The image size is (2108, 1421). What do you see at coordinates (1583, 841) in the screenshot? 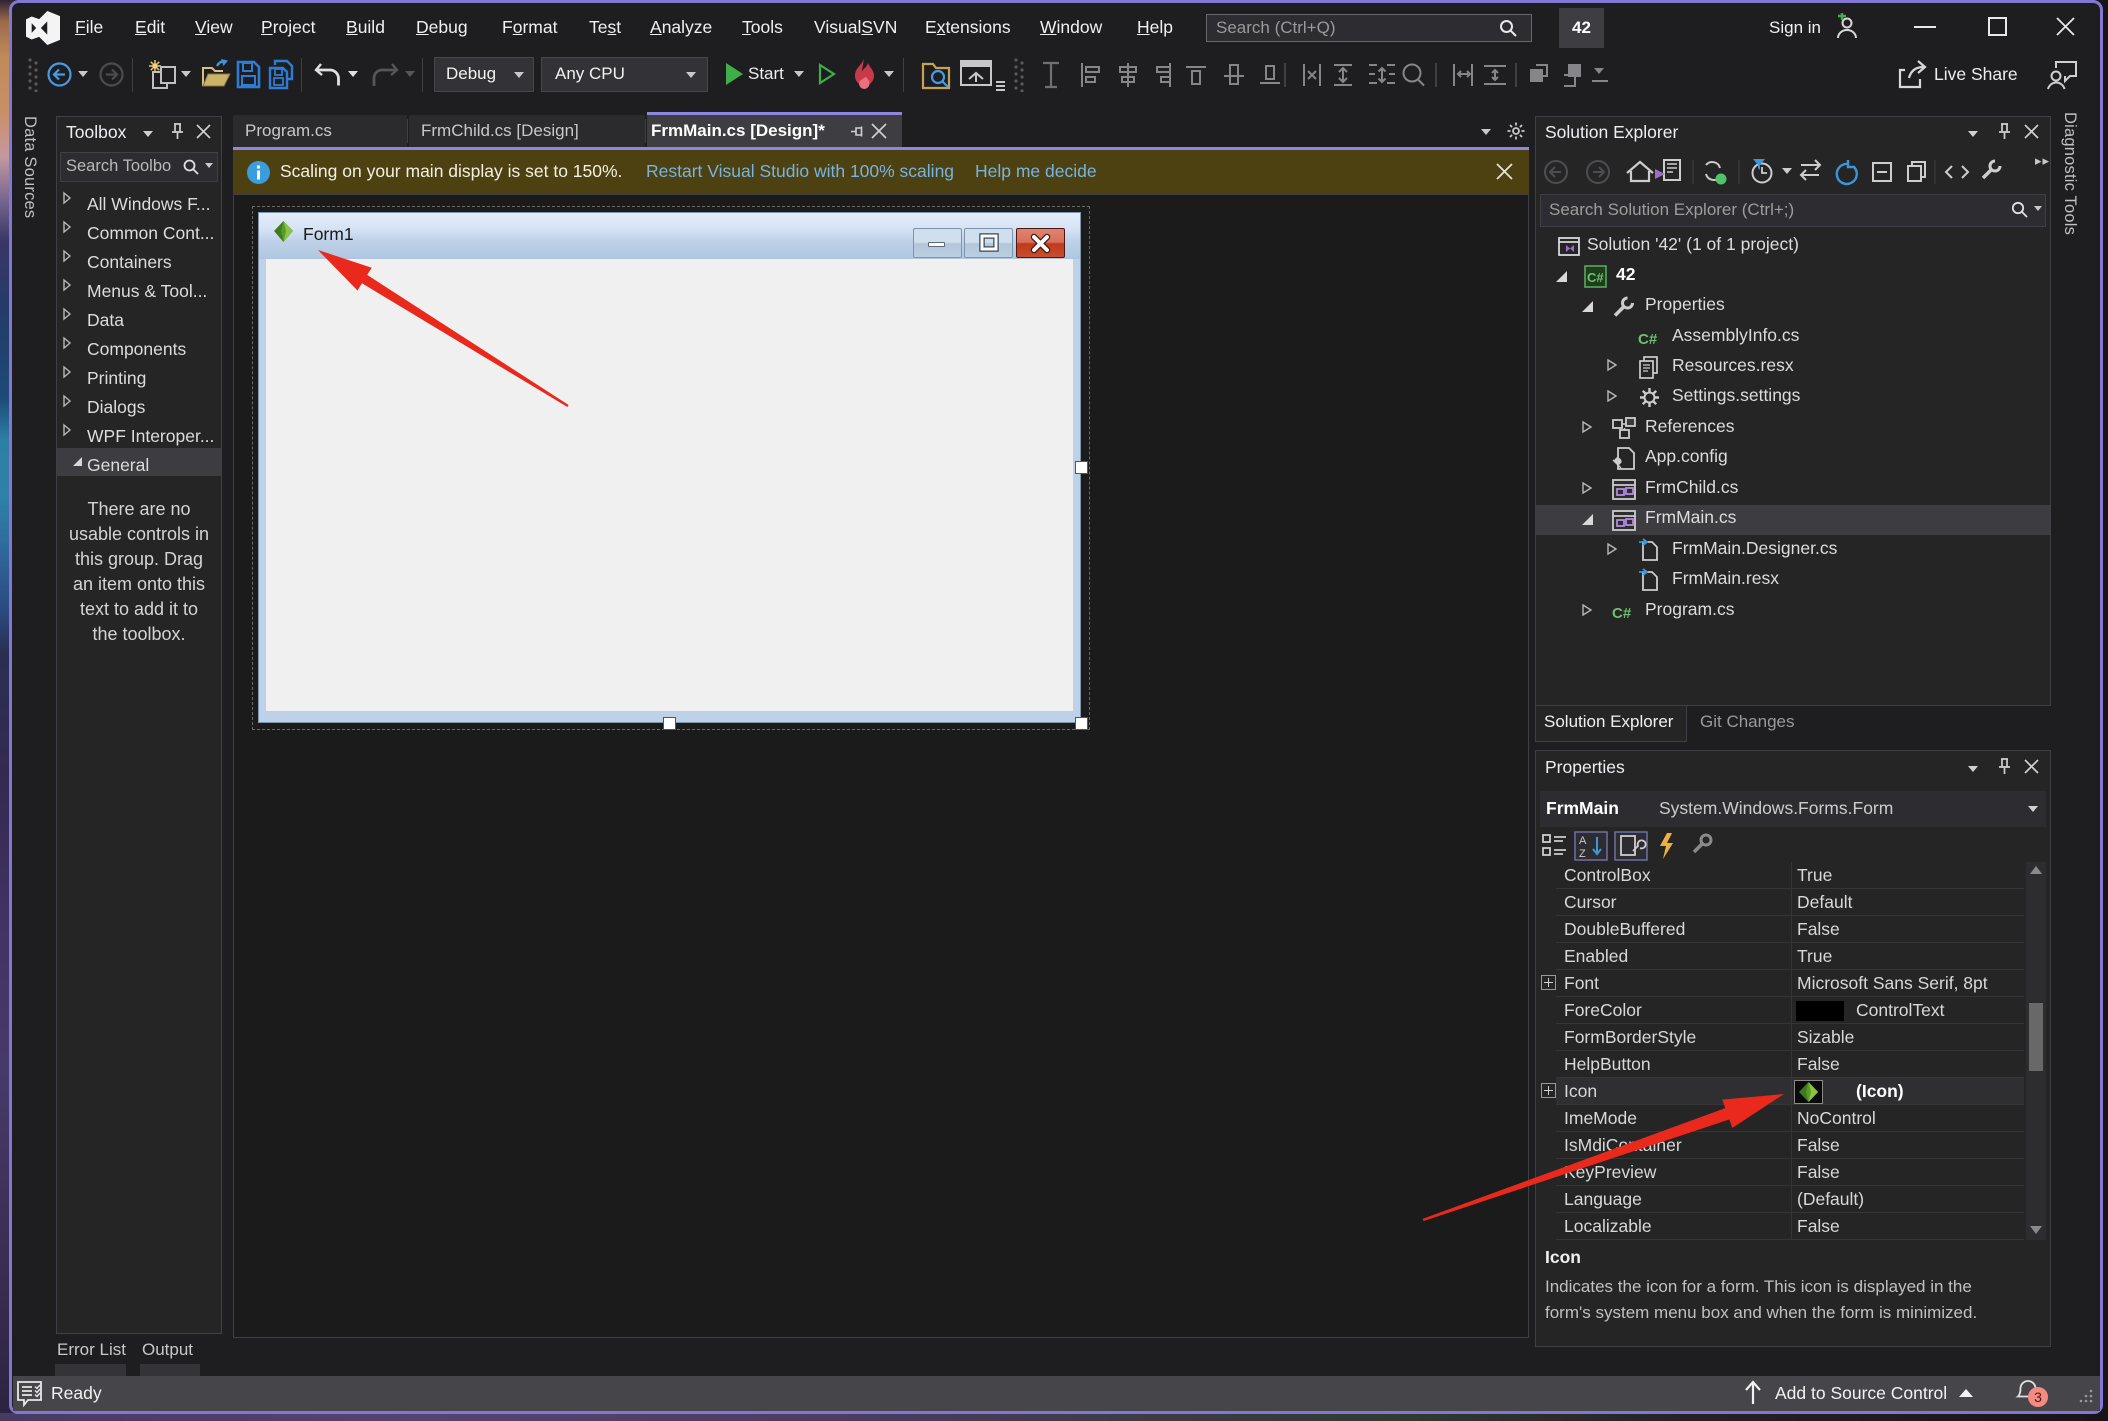
I see `svg-text: A` at bounding box center [1583, 841].